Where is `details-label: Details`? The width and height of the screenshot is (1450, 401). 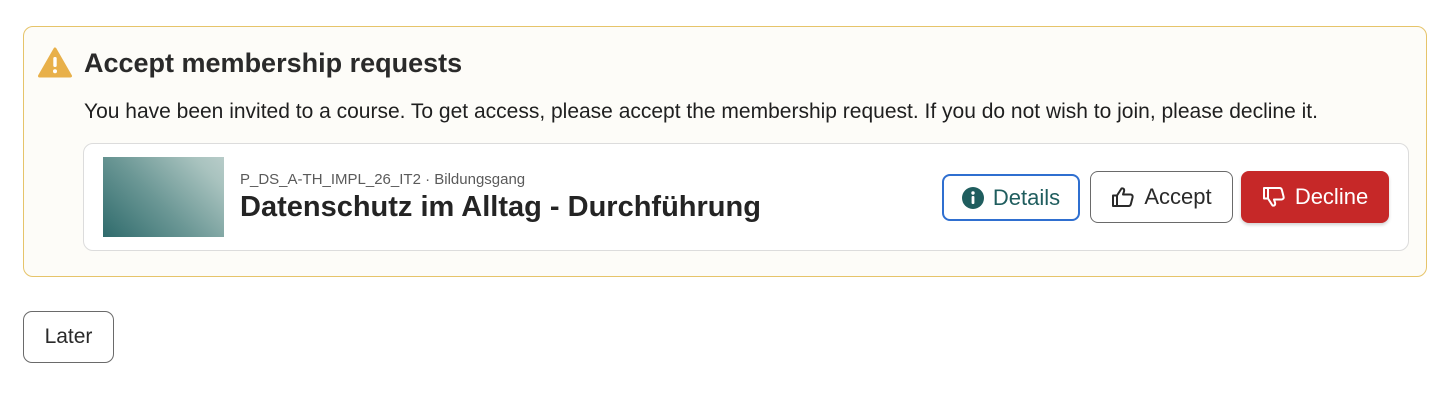 details-label: Details is located at coordinates (1026, 197).